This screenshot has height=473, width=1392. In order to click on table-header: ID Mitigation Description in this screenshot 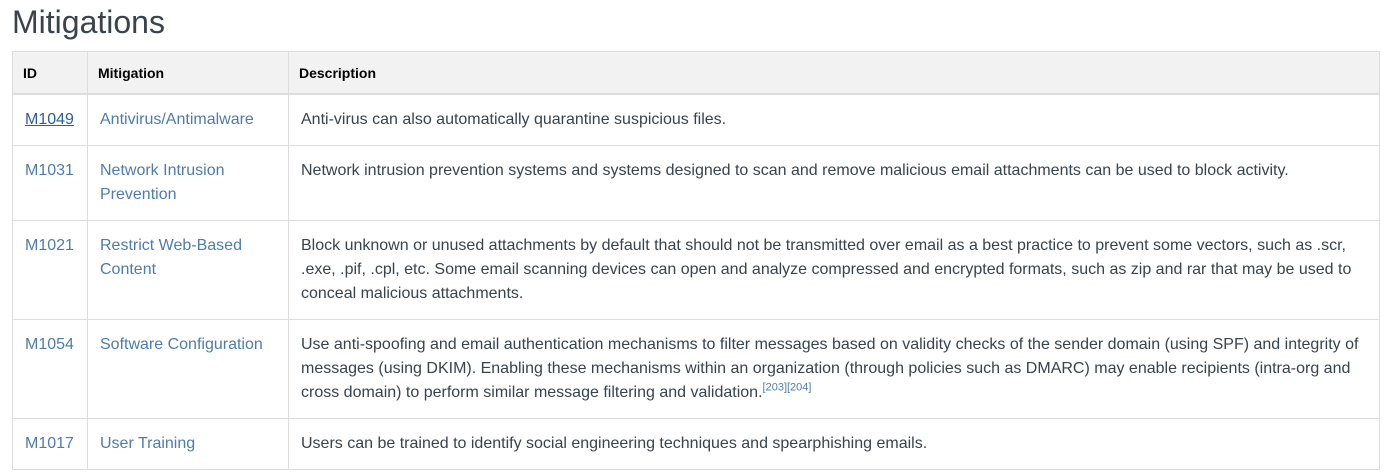, I will do `click(696, 73)`.